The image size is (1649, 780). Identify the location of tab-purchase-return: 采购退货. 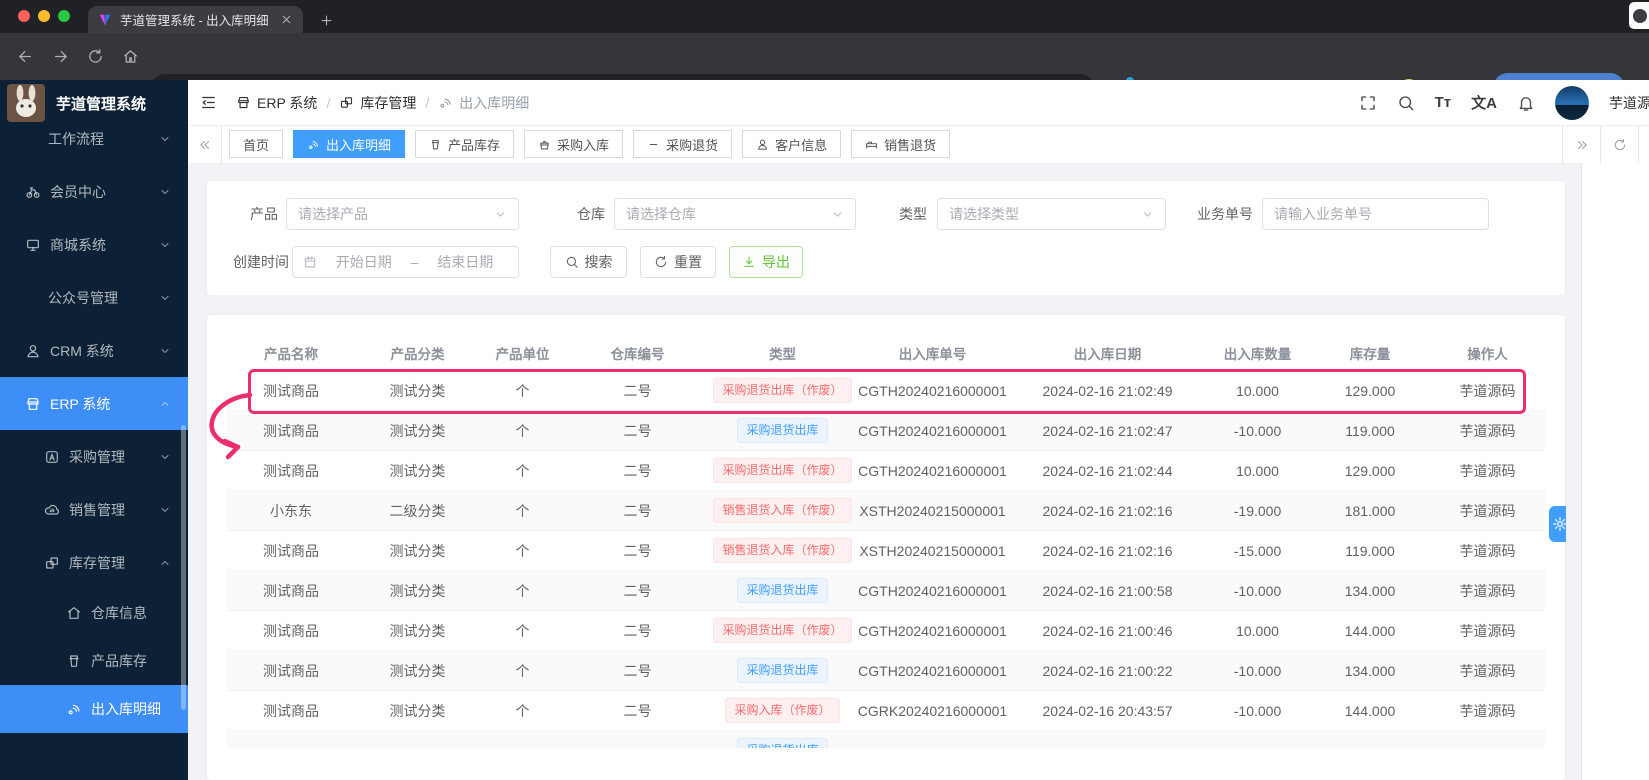
(683, 144).